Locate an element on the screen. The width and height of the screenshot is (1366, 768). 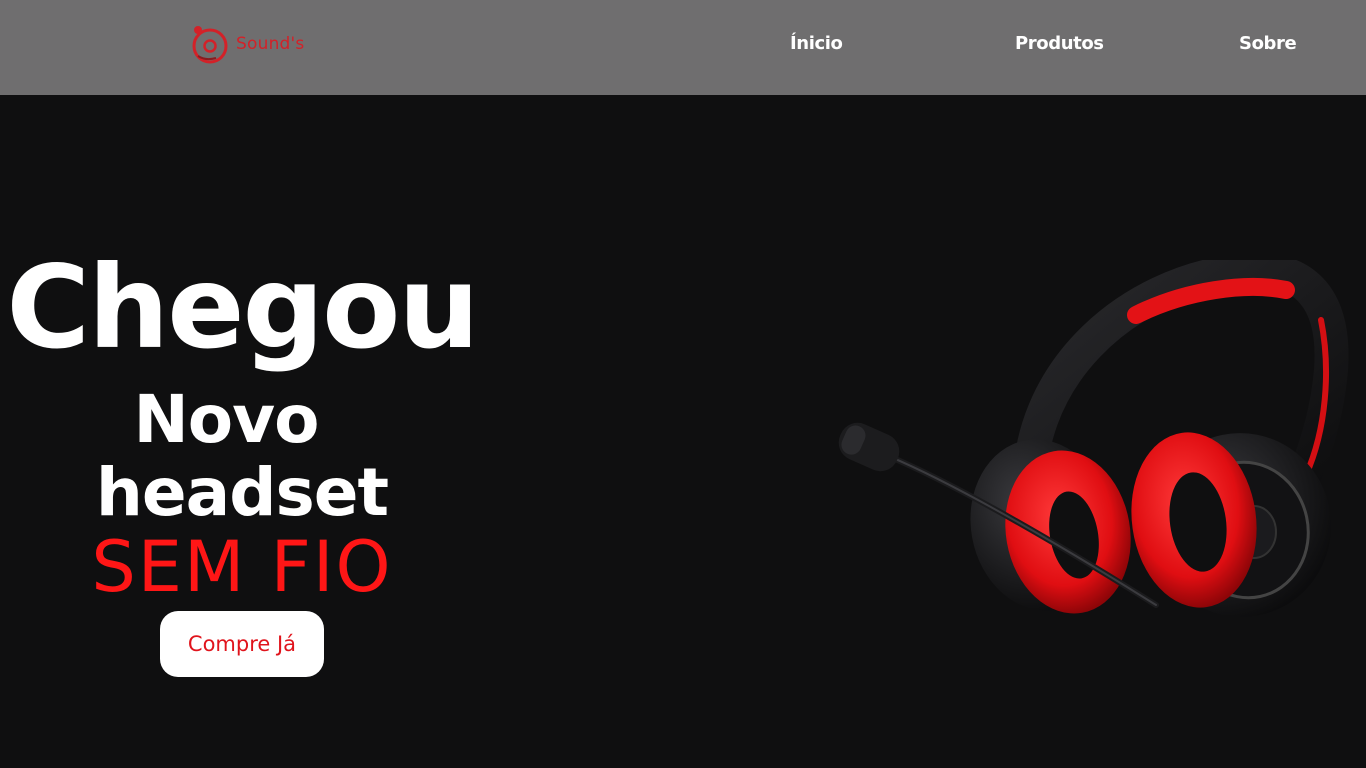
nav-link-sobre: Sobre is located at coordinates (1268, 43).